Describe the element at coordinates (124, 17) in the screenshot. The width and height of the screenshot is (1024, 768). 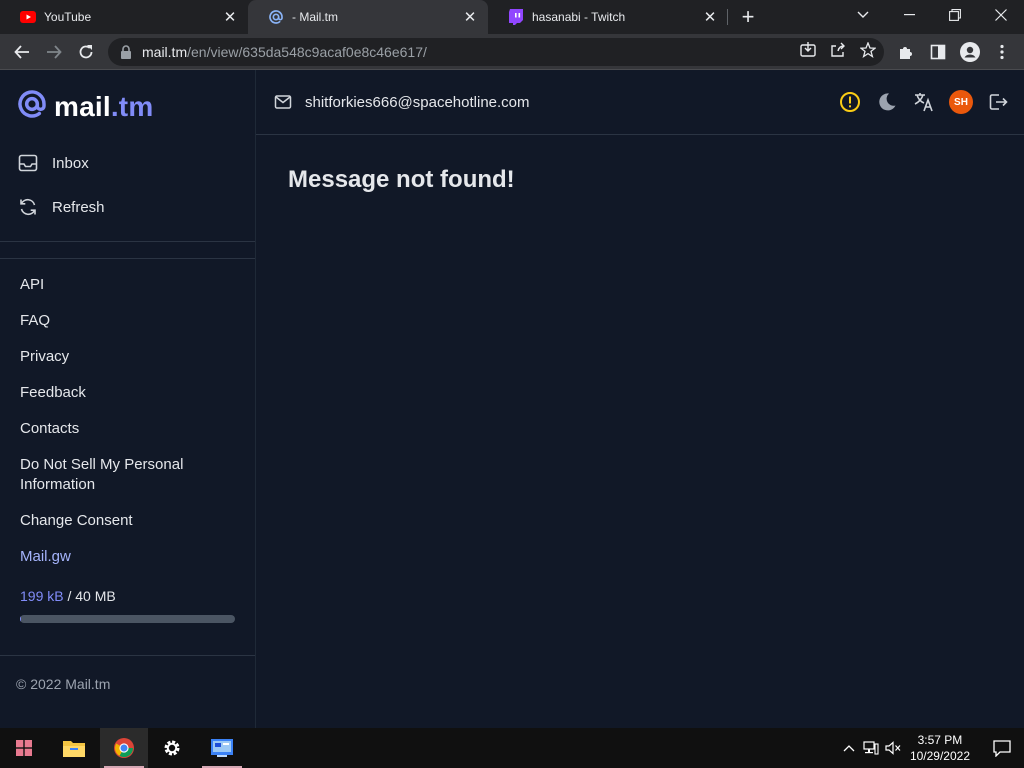
I see `tab-youtube: YouTube ✕` at that location.